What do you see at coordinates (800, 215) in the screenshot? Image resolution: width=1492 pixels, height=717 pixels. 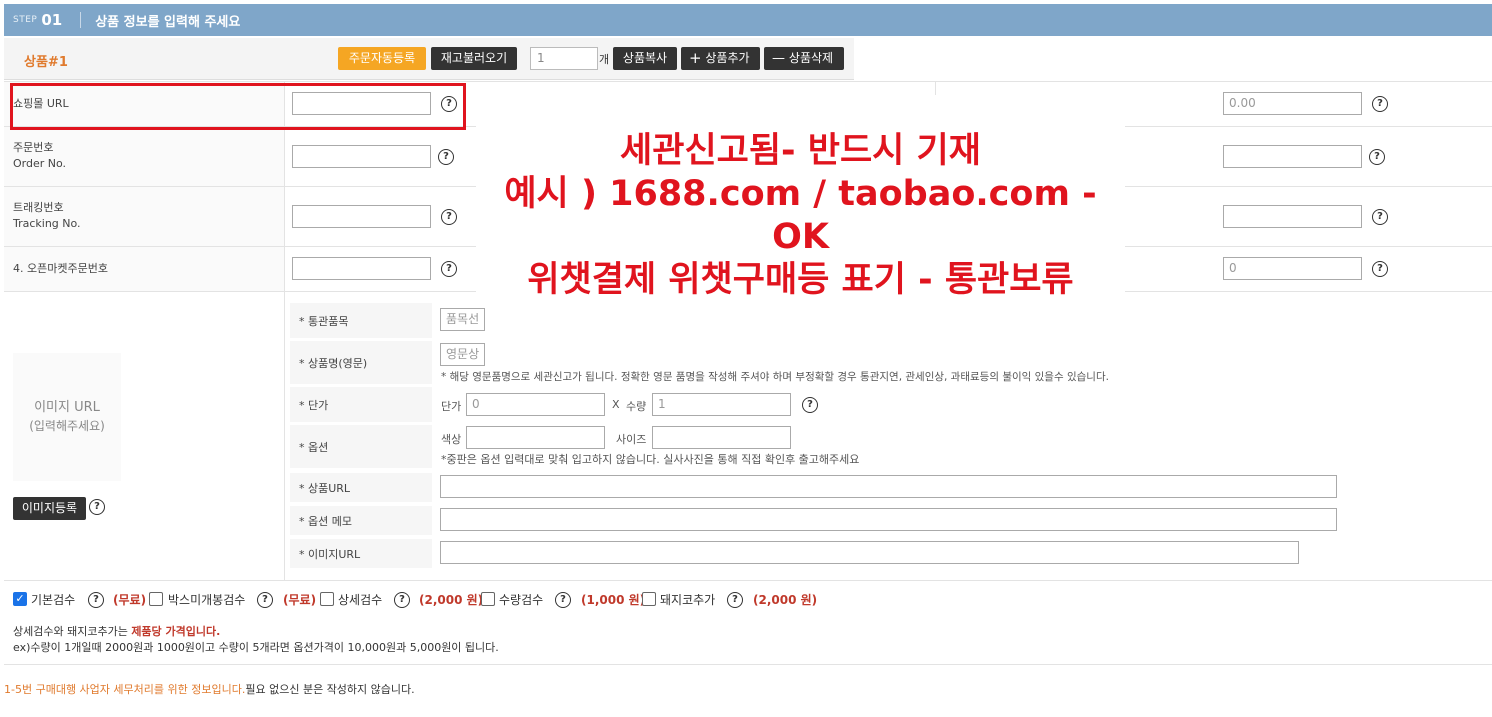 I see `warning-line-2: 예시 ) 1688.com / taobao.com - OK` at bounding box center [800, 215].